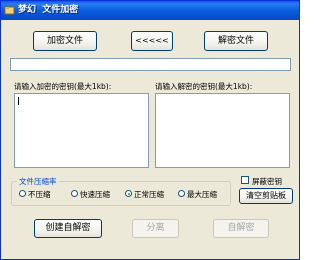  I want to click on radio-no-compression, so click(22, 193).